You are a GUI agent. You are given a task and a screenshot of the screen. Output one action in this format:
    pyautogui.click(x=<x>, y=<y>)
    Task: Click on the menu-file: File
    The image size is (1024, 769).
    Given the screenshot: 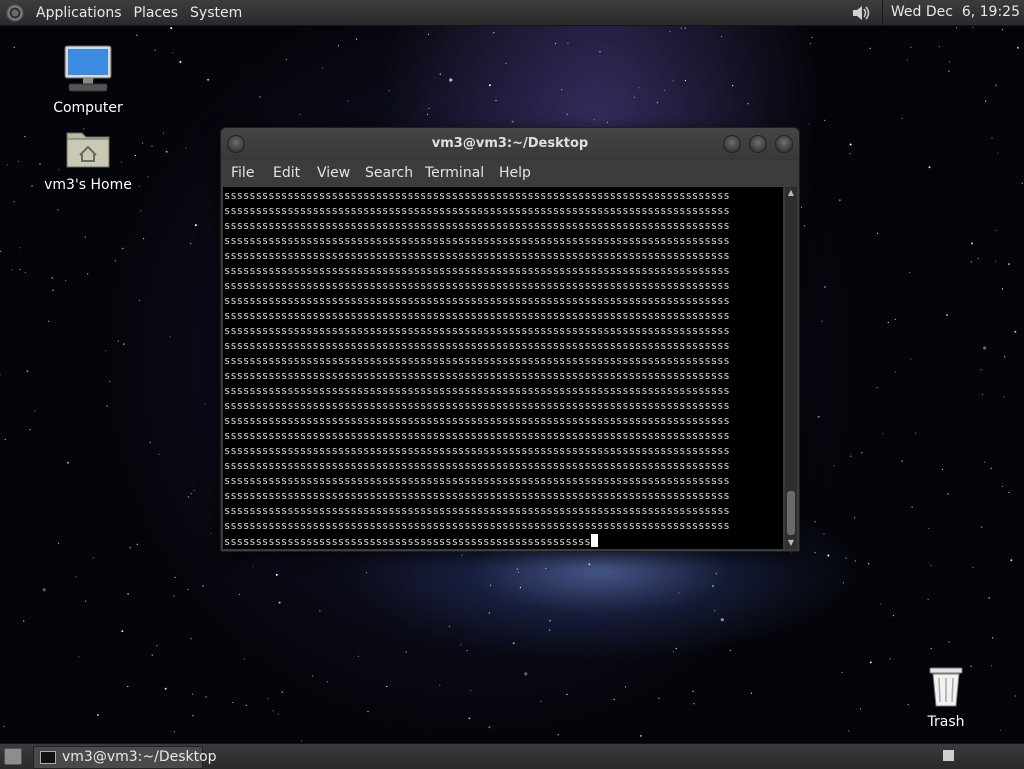 What is the action you would take?
    pyautogui.click(x=242, y=173)
    